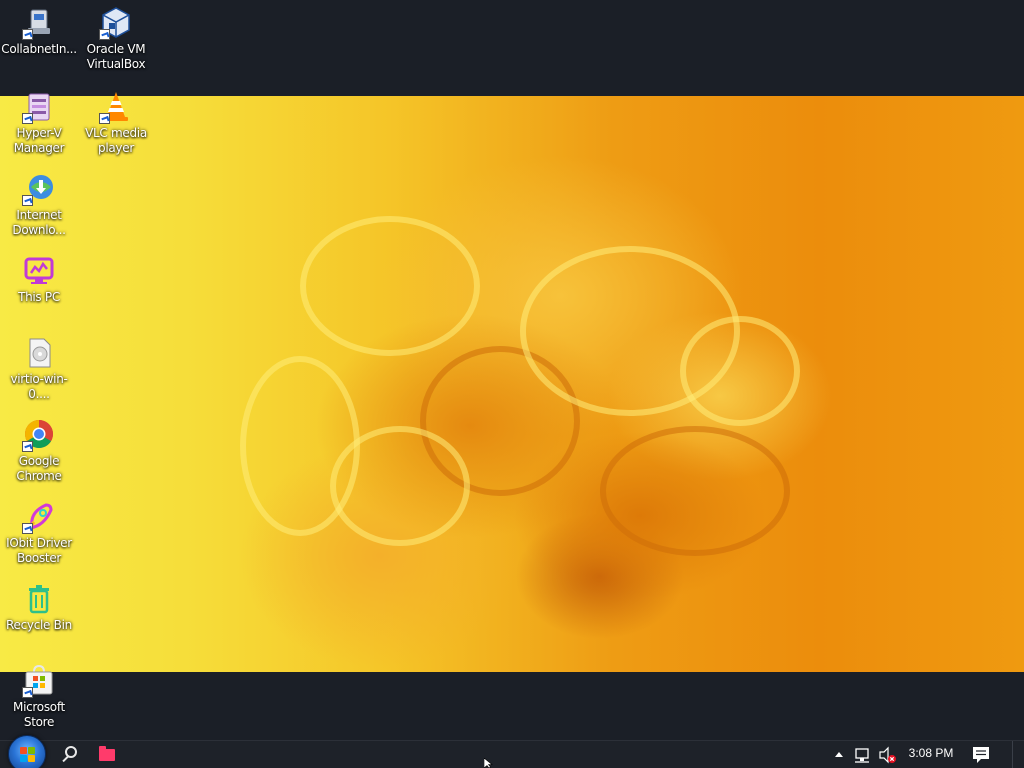 The height and width of the screenshot is (768, 1024). I want to click on tray-network-button, so click(863, 754).